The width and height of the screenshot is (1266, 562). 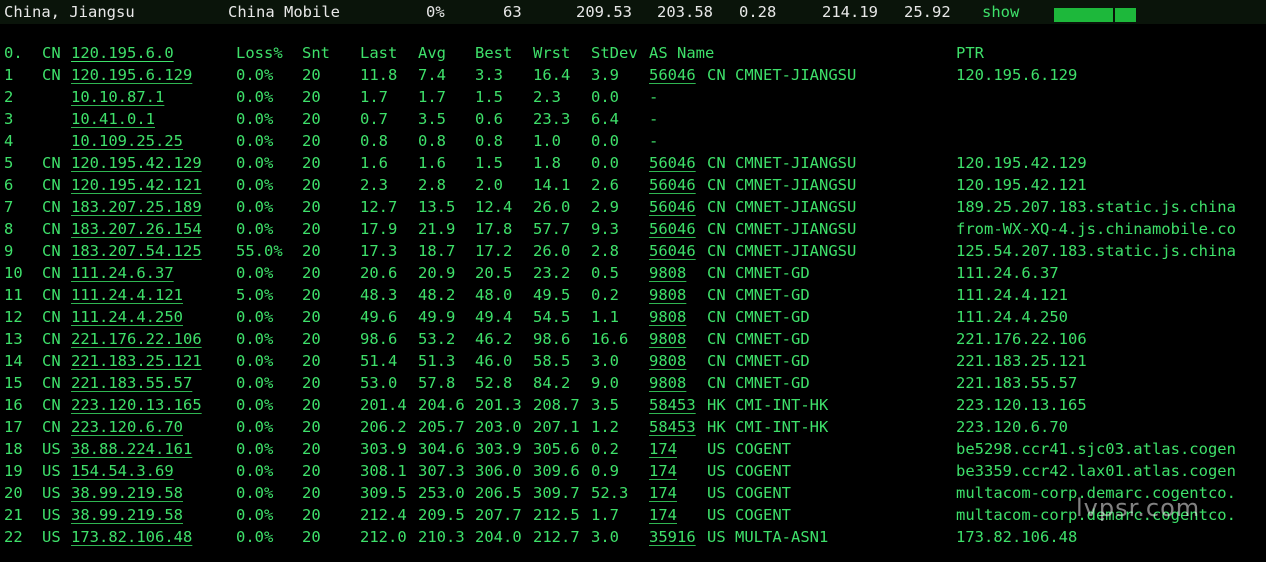 I want to click on hop-host-link: 183.207.54.125, so click(x=136, y=251).